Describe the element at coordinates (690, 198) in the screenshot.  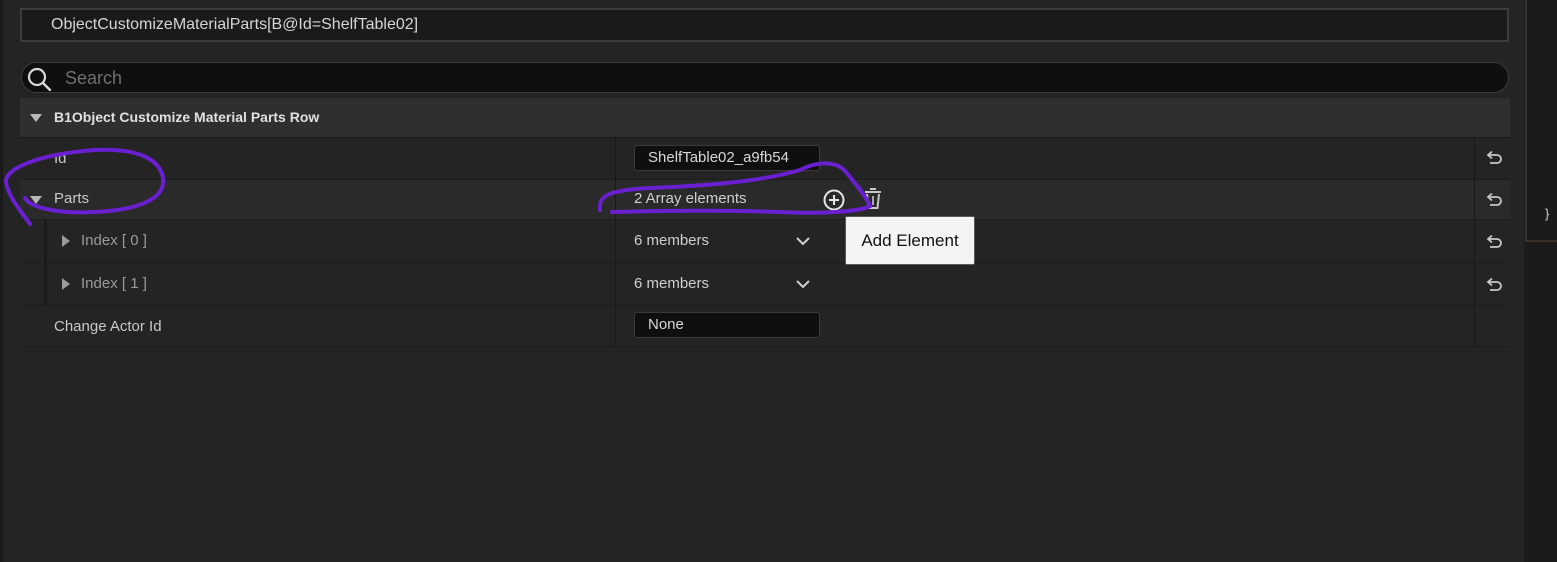
I see `array-count: 2 Array elements` at that location.